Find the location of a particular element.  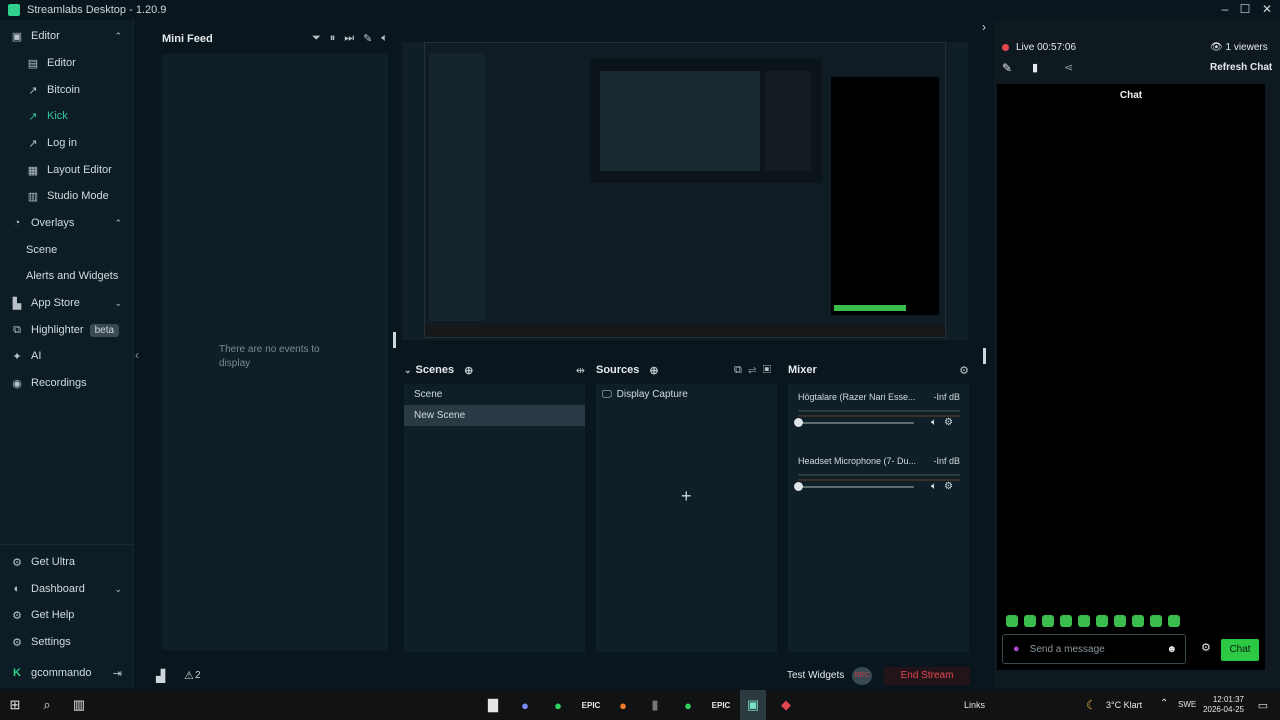

user-account: K gcommando ⇥ is located at coordinates (67, 673).